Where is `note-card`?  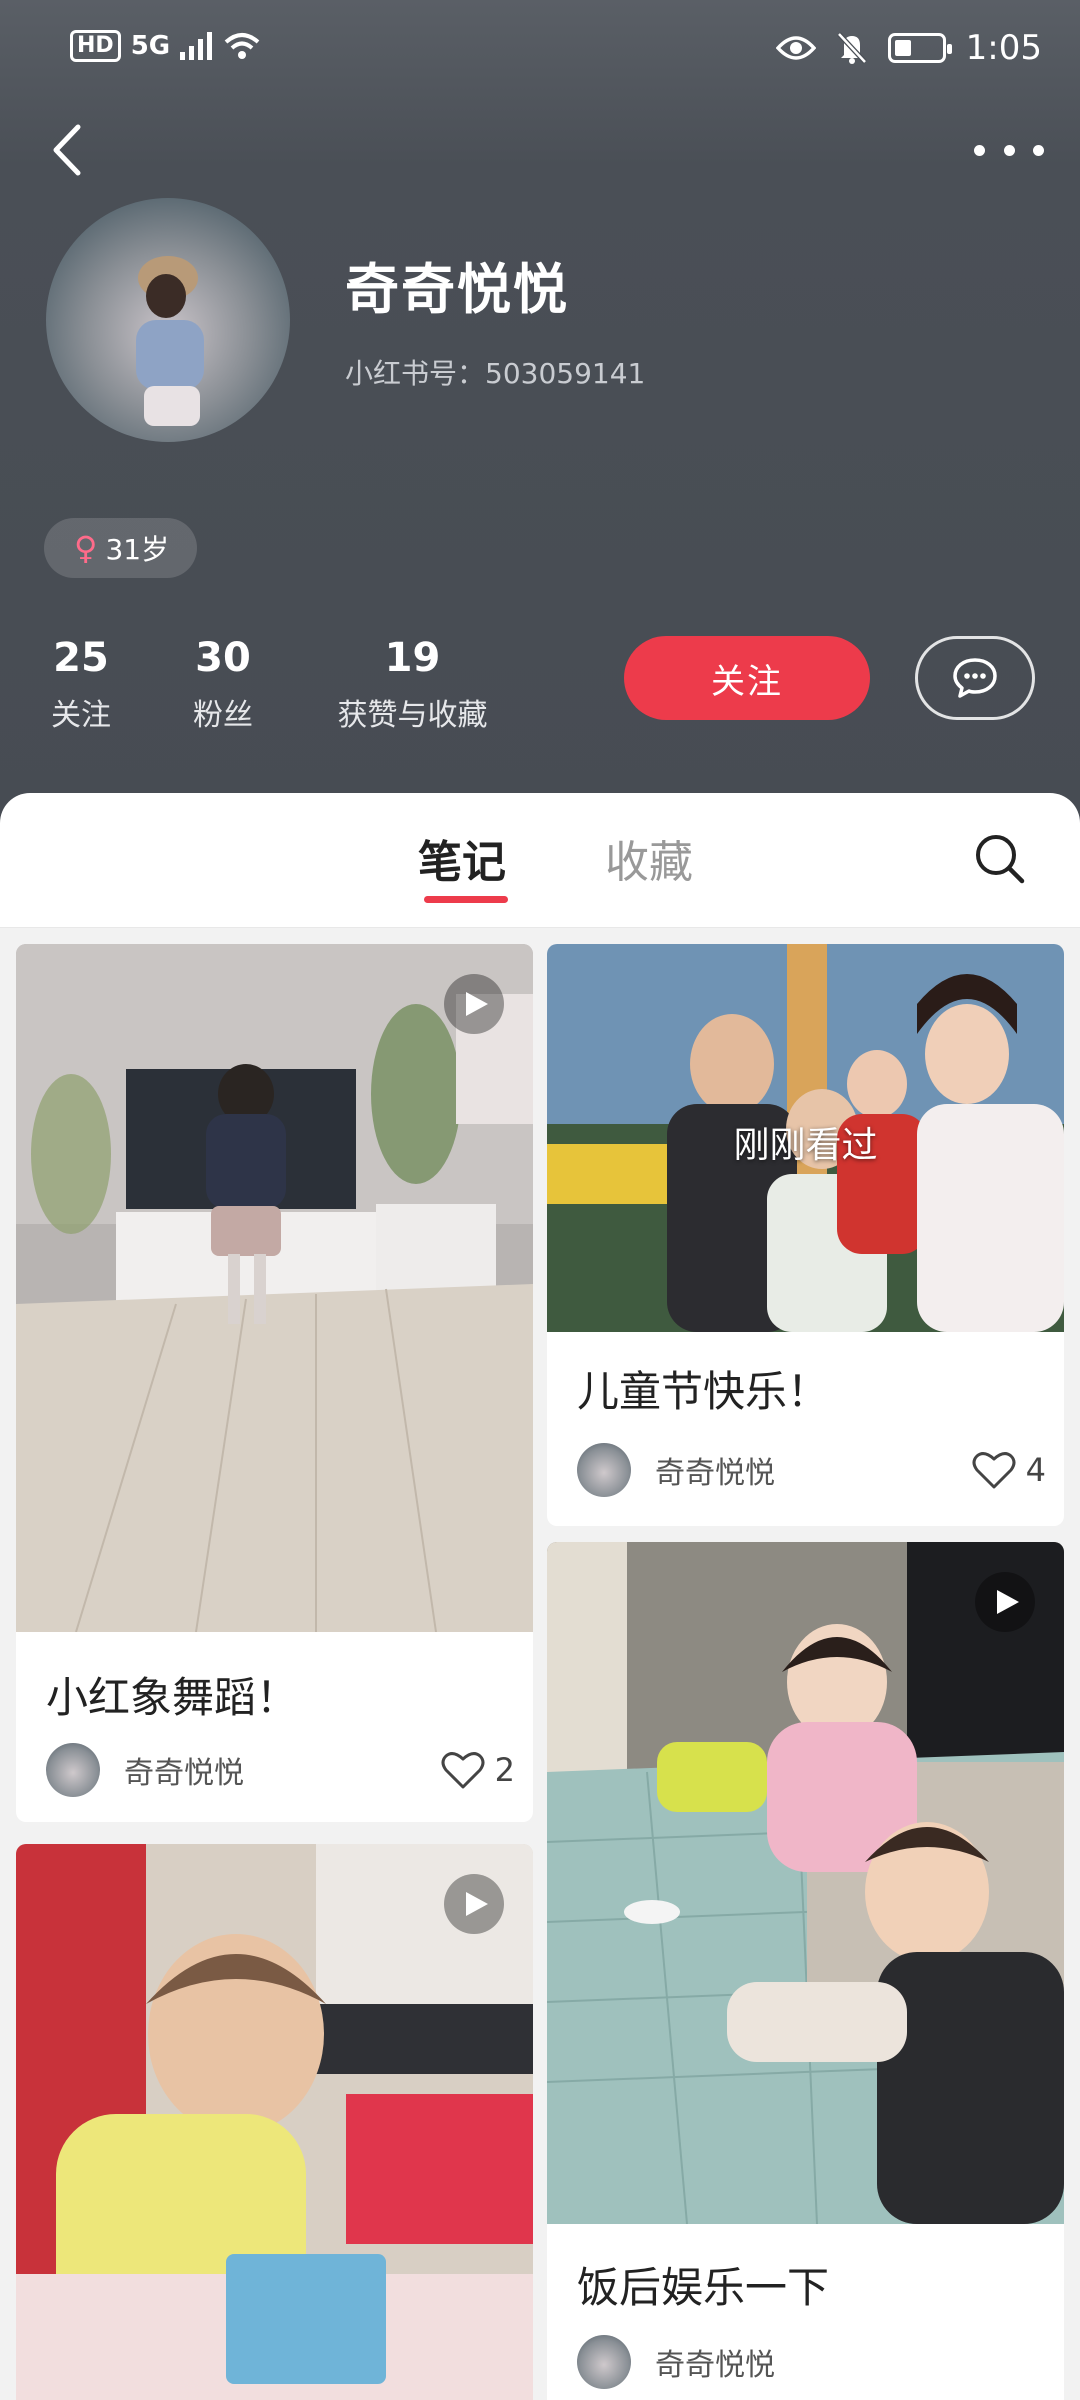 note-card is located at coordinates (274, 2122).